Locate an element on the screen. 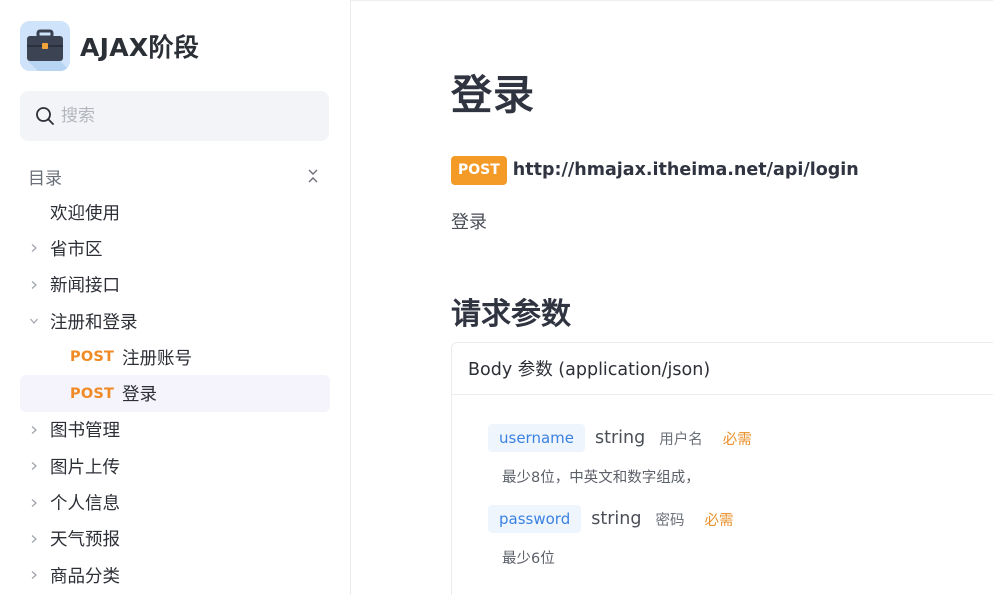  param-description: 最少6位 is located at coordinates (528, 559).